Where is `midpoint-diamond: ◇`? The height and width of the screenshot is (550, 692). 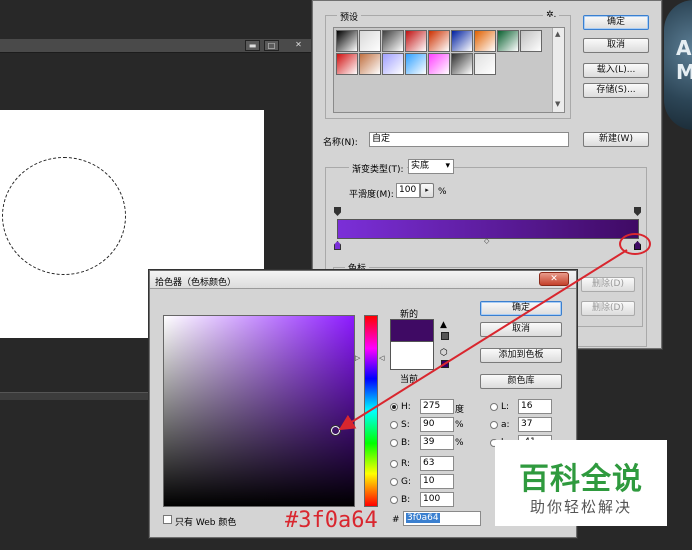
midpoint-diamond: ◇ is located at coordinates (486, 241).